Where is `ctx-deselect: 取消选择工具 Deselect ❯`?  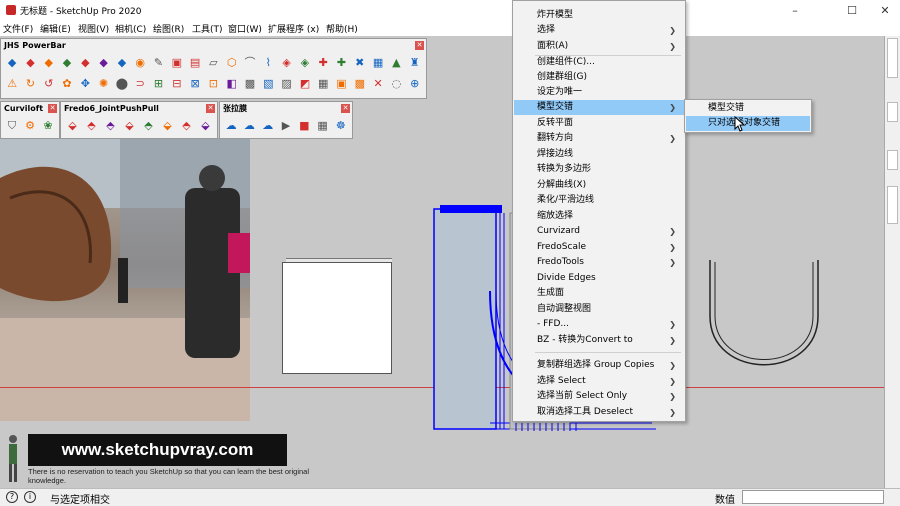 ctx-deselect: 取消选择工具 Deselect ❯ is located at coordinates (599, 412).